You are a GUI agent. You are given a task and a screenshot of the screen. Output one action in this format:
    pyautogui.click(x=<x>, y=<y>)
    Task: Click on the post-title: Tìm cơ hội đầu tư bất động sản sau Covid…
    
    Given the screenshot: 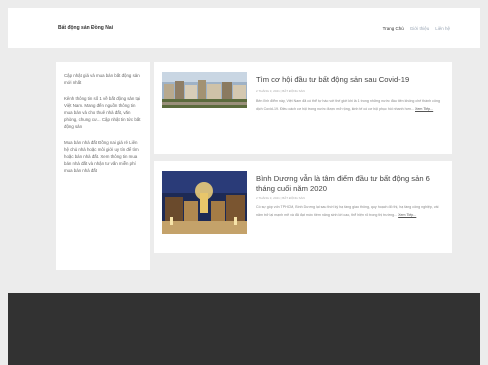 What is the action you would take?
    pyautogui.click(x=351, y=80)
    